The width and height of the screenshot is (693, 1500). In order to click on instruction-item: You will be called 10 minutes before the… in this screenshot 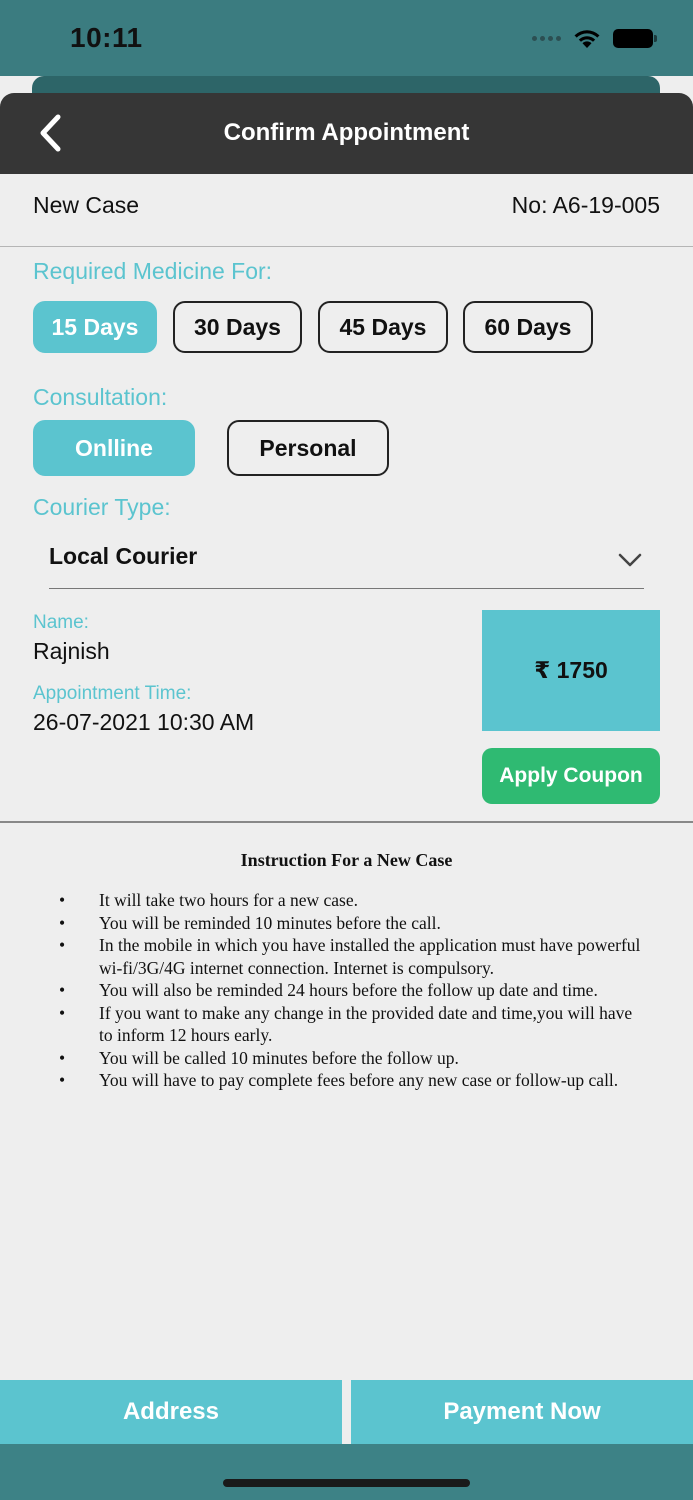, I will do `click(354, 1058)`.